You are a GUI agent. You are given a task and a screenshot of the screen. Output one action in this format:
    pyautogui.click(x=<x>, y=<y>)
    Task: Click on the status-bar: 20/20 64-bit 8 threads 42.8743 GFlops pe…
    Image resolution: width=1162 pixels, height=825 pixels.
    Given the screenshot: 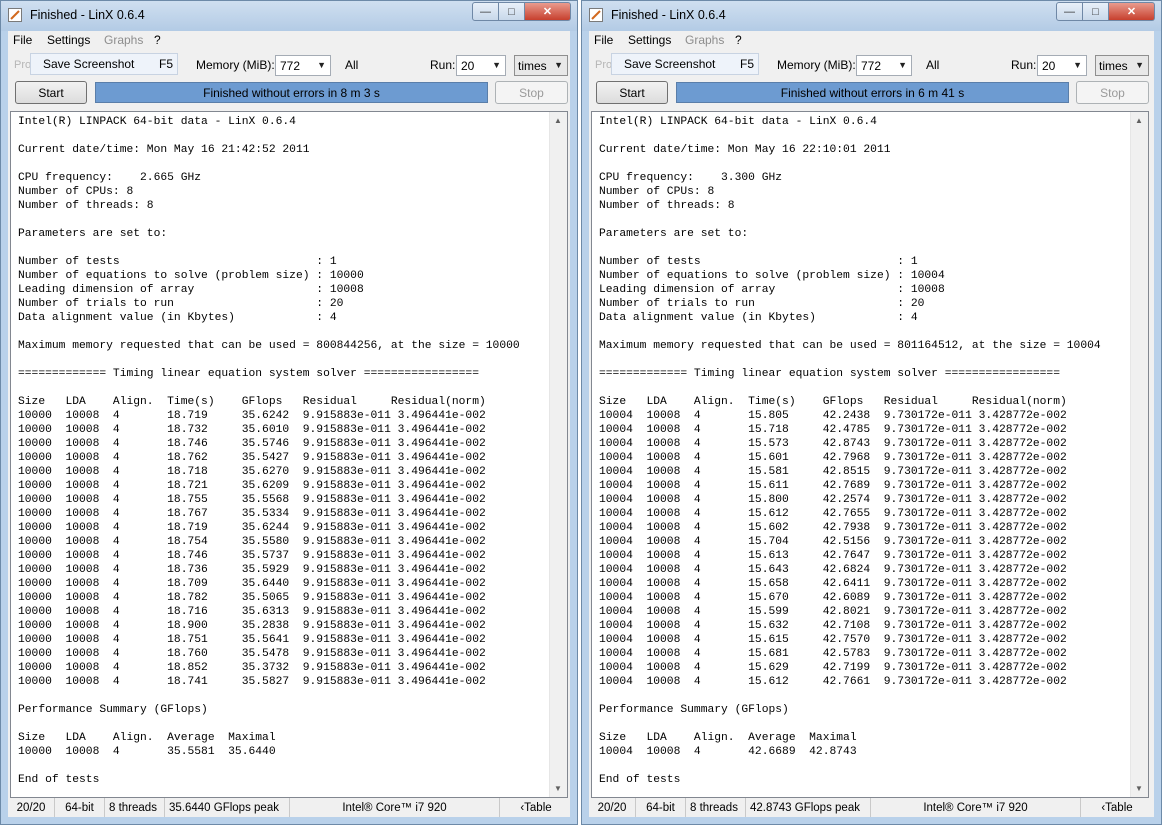 What is the action you would take?
    pyautogui.click(x=871, y=807)
    